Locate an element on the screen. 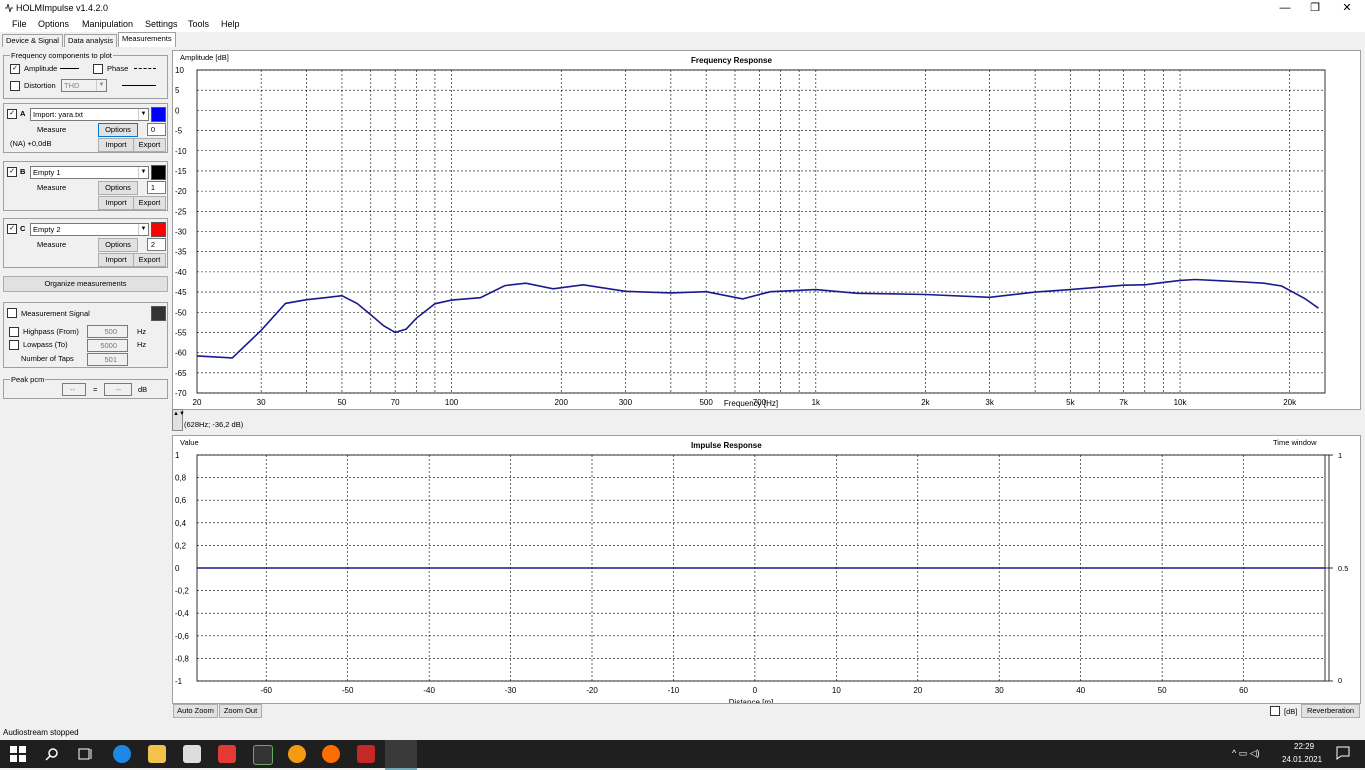 The height and width of the screenshot is (770, 1365). channel-b-import-button: Import is located at coordinates (116, 203).